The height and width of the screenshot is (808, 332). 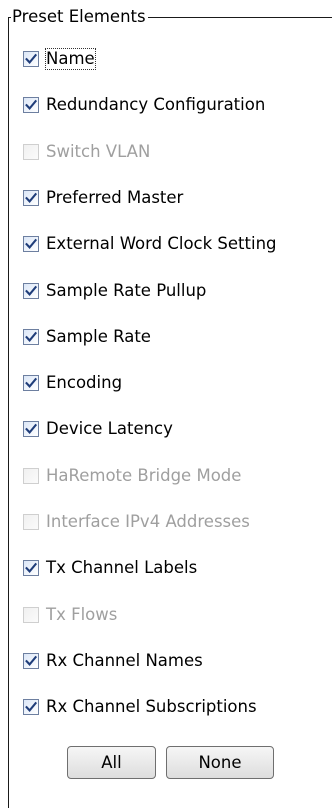 What do you see at coordinates (82, 614) in the screenshot?
I see `option-label: Tx Flows` at bounding box center [82, 614].